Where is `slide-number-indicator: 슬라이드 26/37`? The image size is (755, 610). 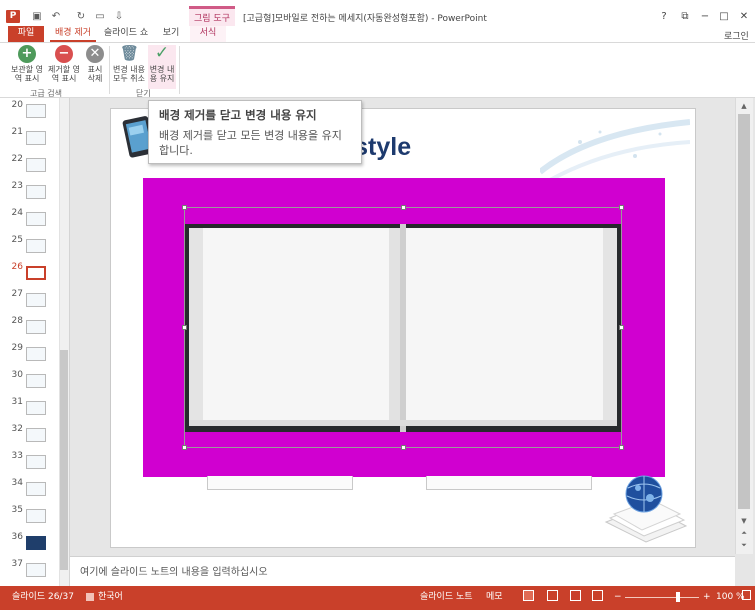
slide-number-indicator: 슬라이드 26/37 is located at coordinates (43, 597).